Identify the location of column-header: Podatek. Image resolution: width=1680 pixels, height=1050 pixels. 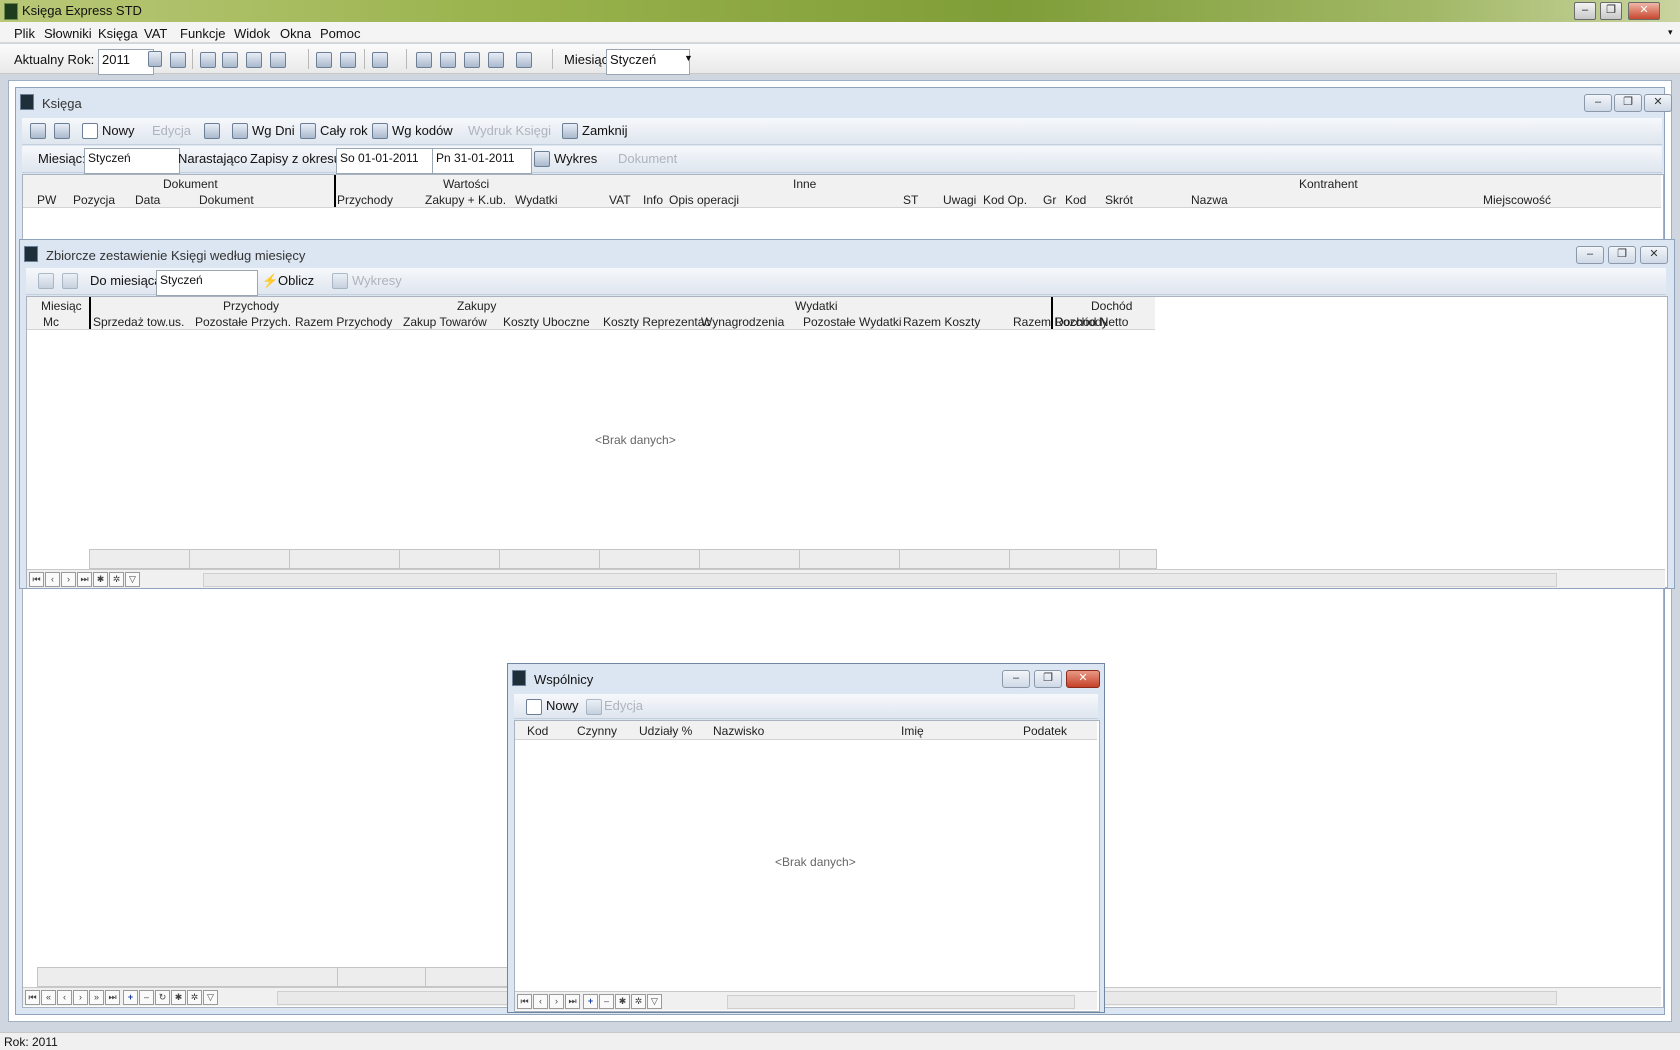
(1045, 731).